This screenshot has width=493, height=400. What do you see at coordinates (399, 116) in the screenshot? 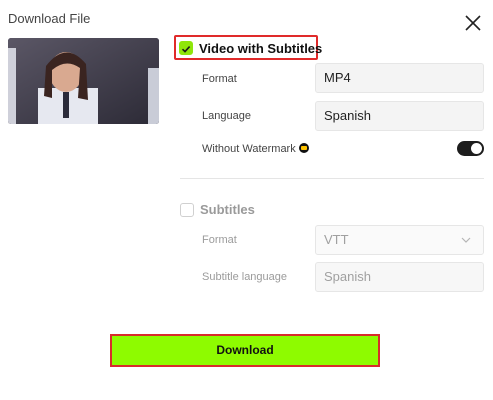
I see `language-field: Spanish` at bounding box center [399, 116].